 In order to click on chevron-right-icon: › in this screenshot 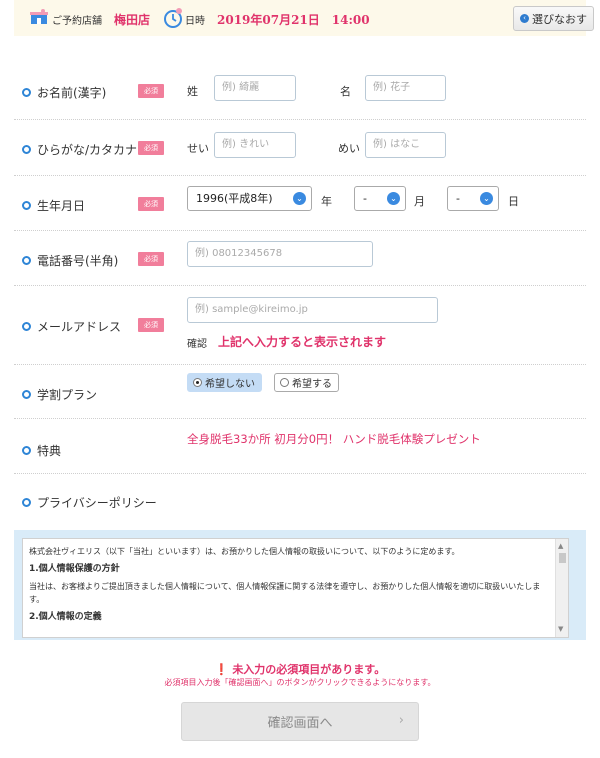, I will do `click(401, 720)`.